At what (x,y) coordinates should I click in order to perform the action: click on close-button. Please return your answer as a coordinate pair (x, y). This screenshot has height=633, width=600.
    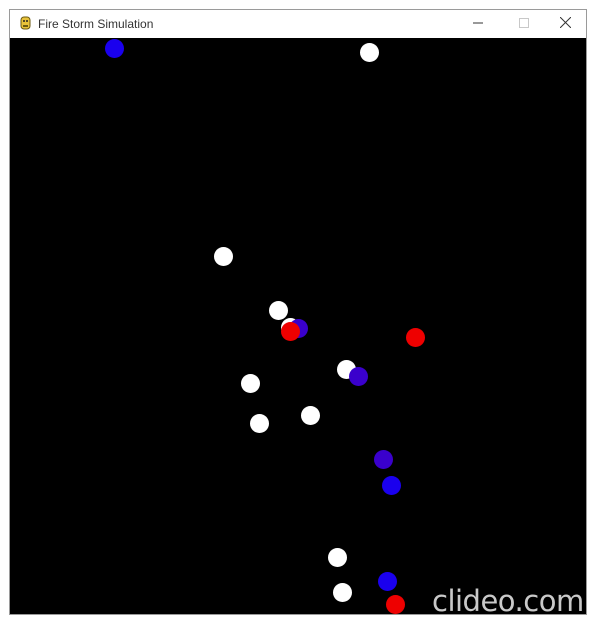
    Looking at the image, I should click on (565, 24).